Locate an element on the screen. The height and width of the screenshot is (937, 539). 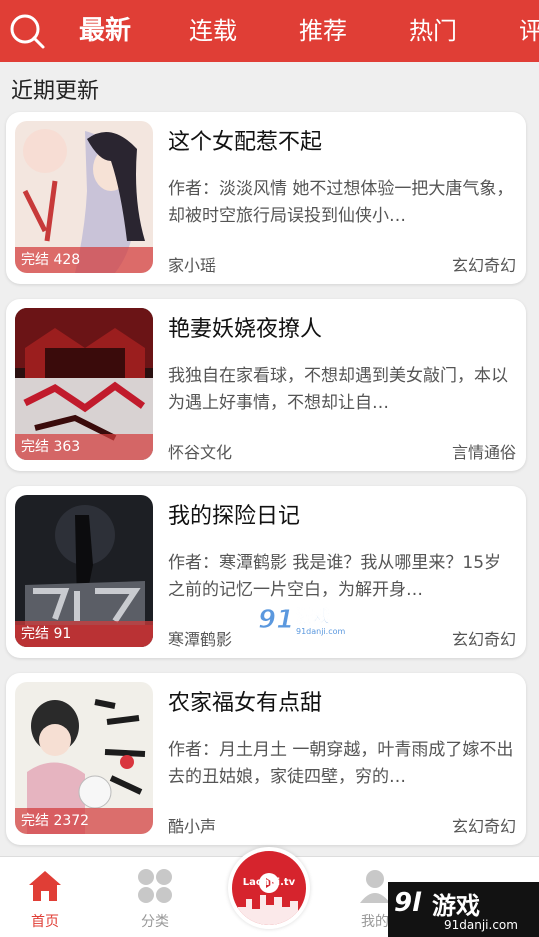
search-icon is located at coordinates (27, 31).